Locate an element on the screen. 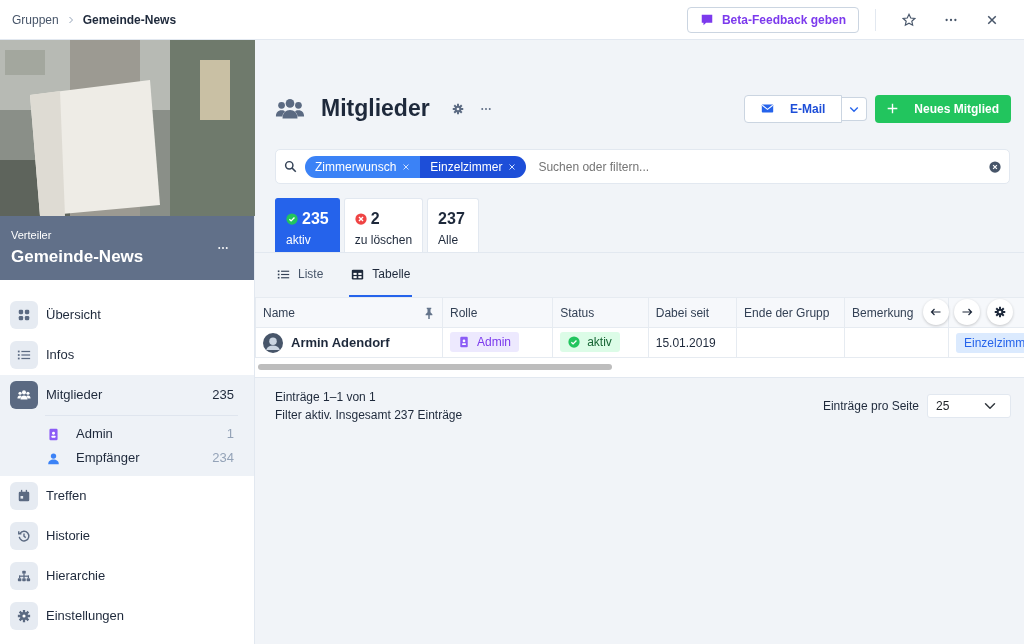 The image size is (1024, 644). avatar is located at coordinates (273, 342).